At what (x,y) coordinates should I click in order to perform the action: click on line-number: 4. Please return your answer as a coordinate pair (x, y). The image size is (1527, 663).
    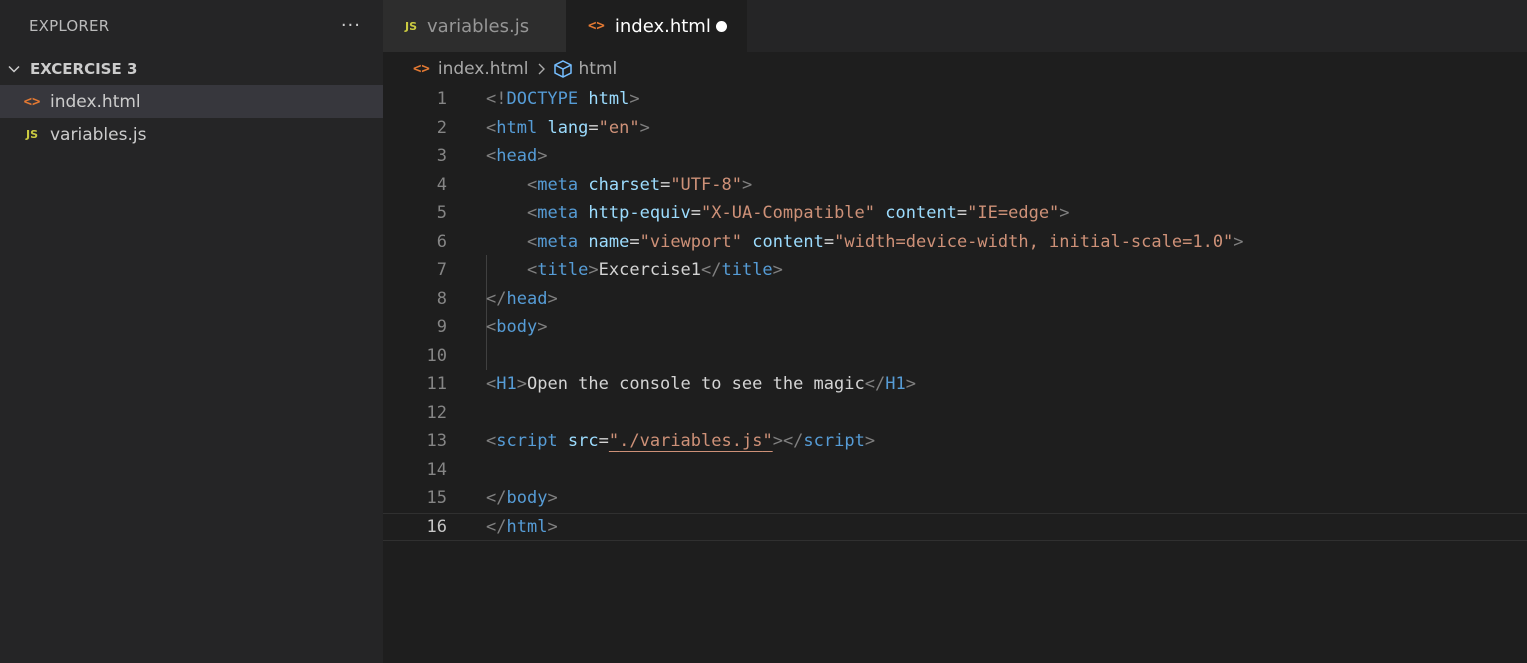
    Looking at the image, I should click on (441, 184).